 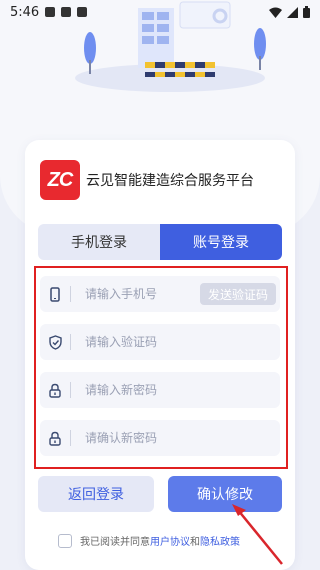 I want to click on app-logo: ZC, so click(x=60, y=180).